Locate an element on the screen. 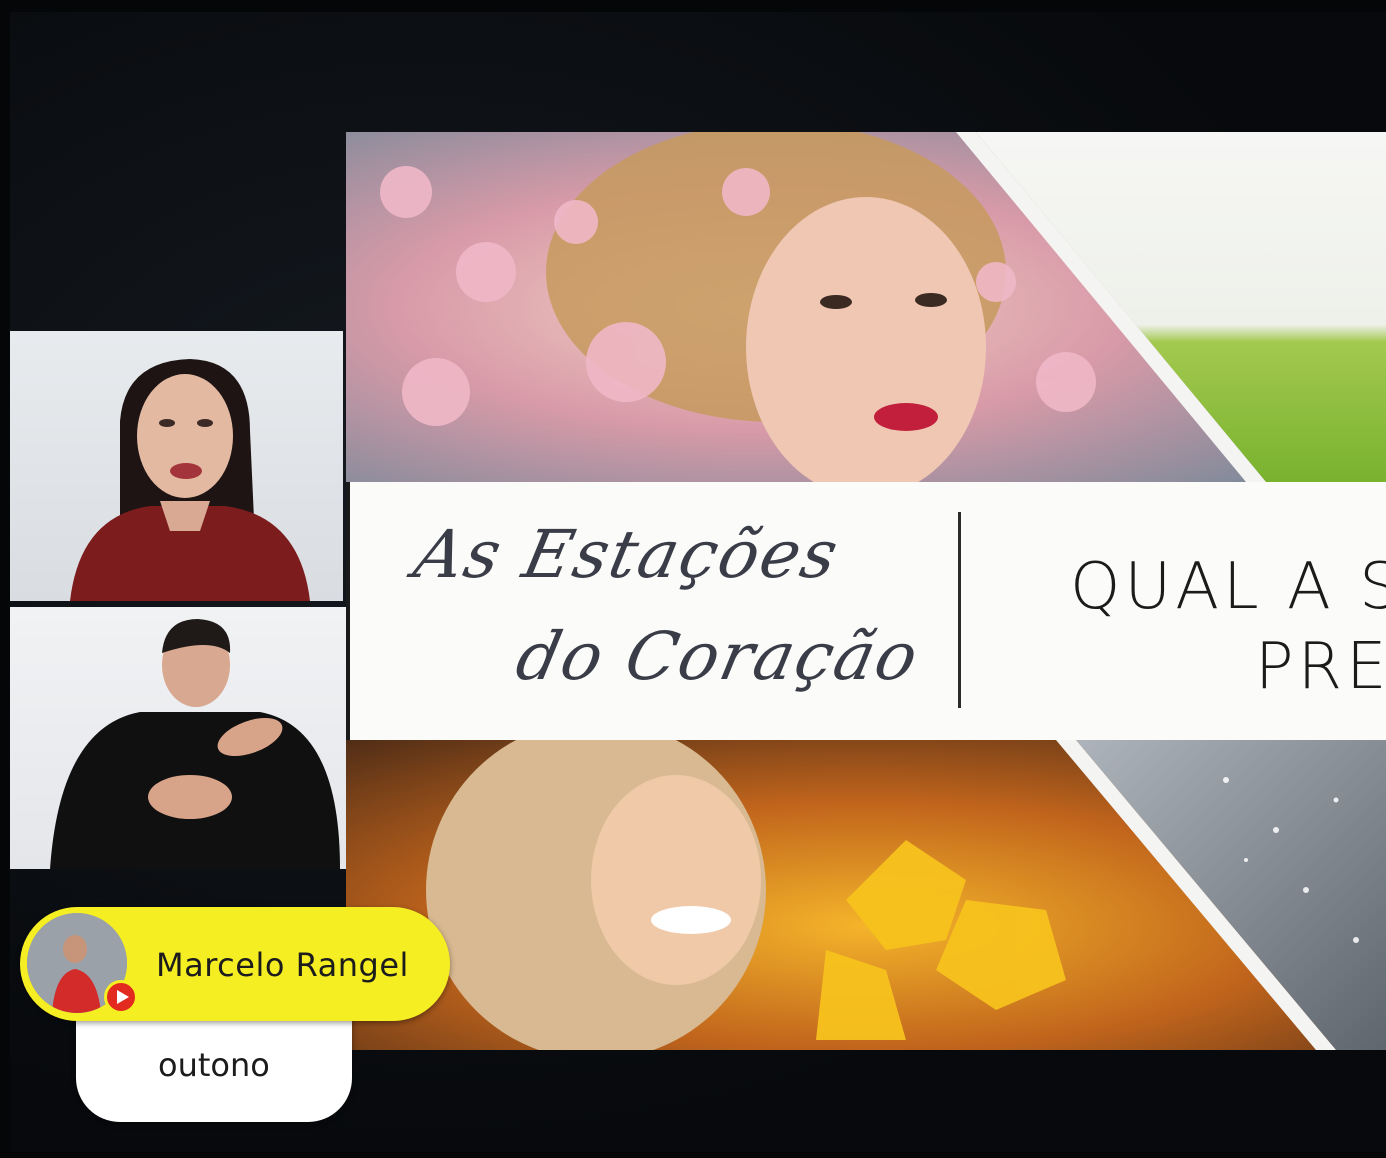 This screenshot has height=1158, width=1386. slide-title-line1: As Estações is located at coordinates (627, 554).